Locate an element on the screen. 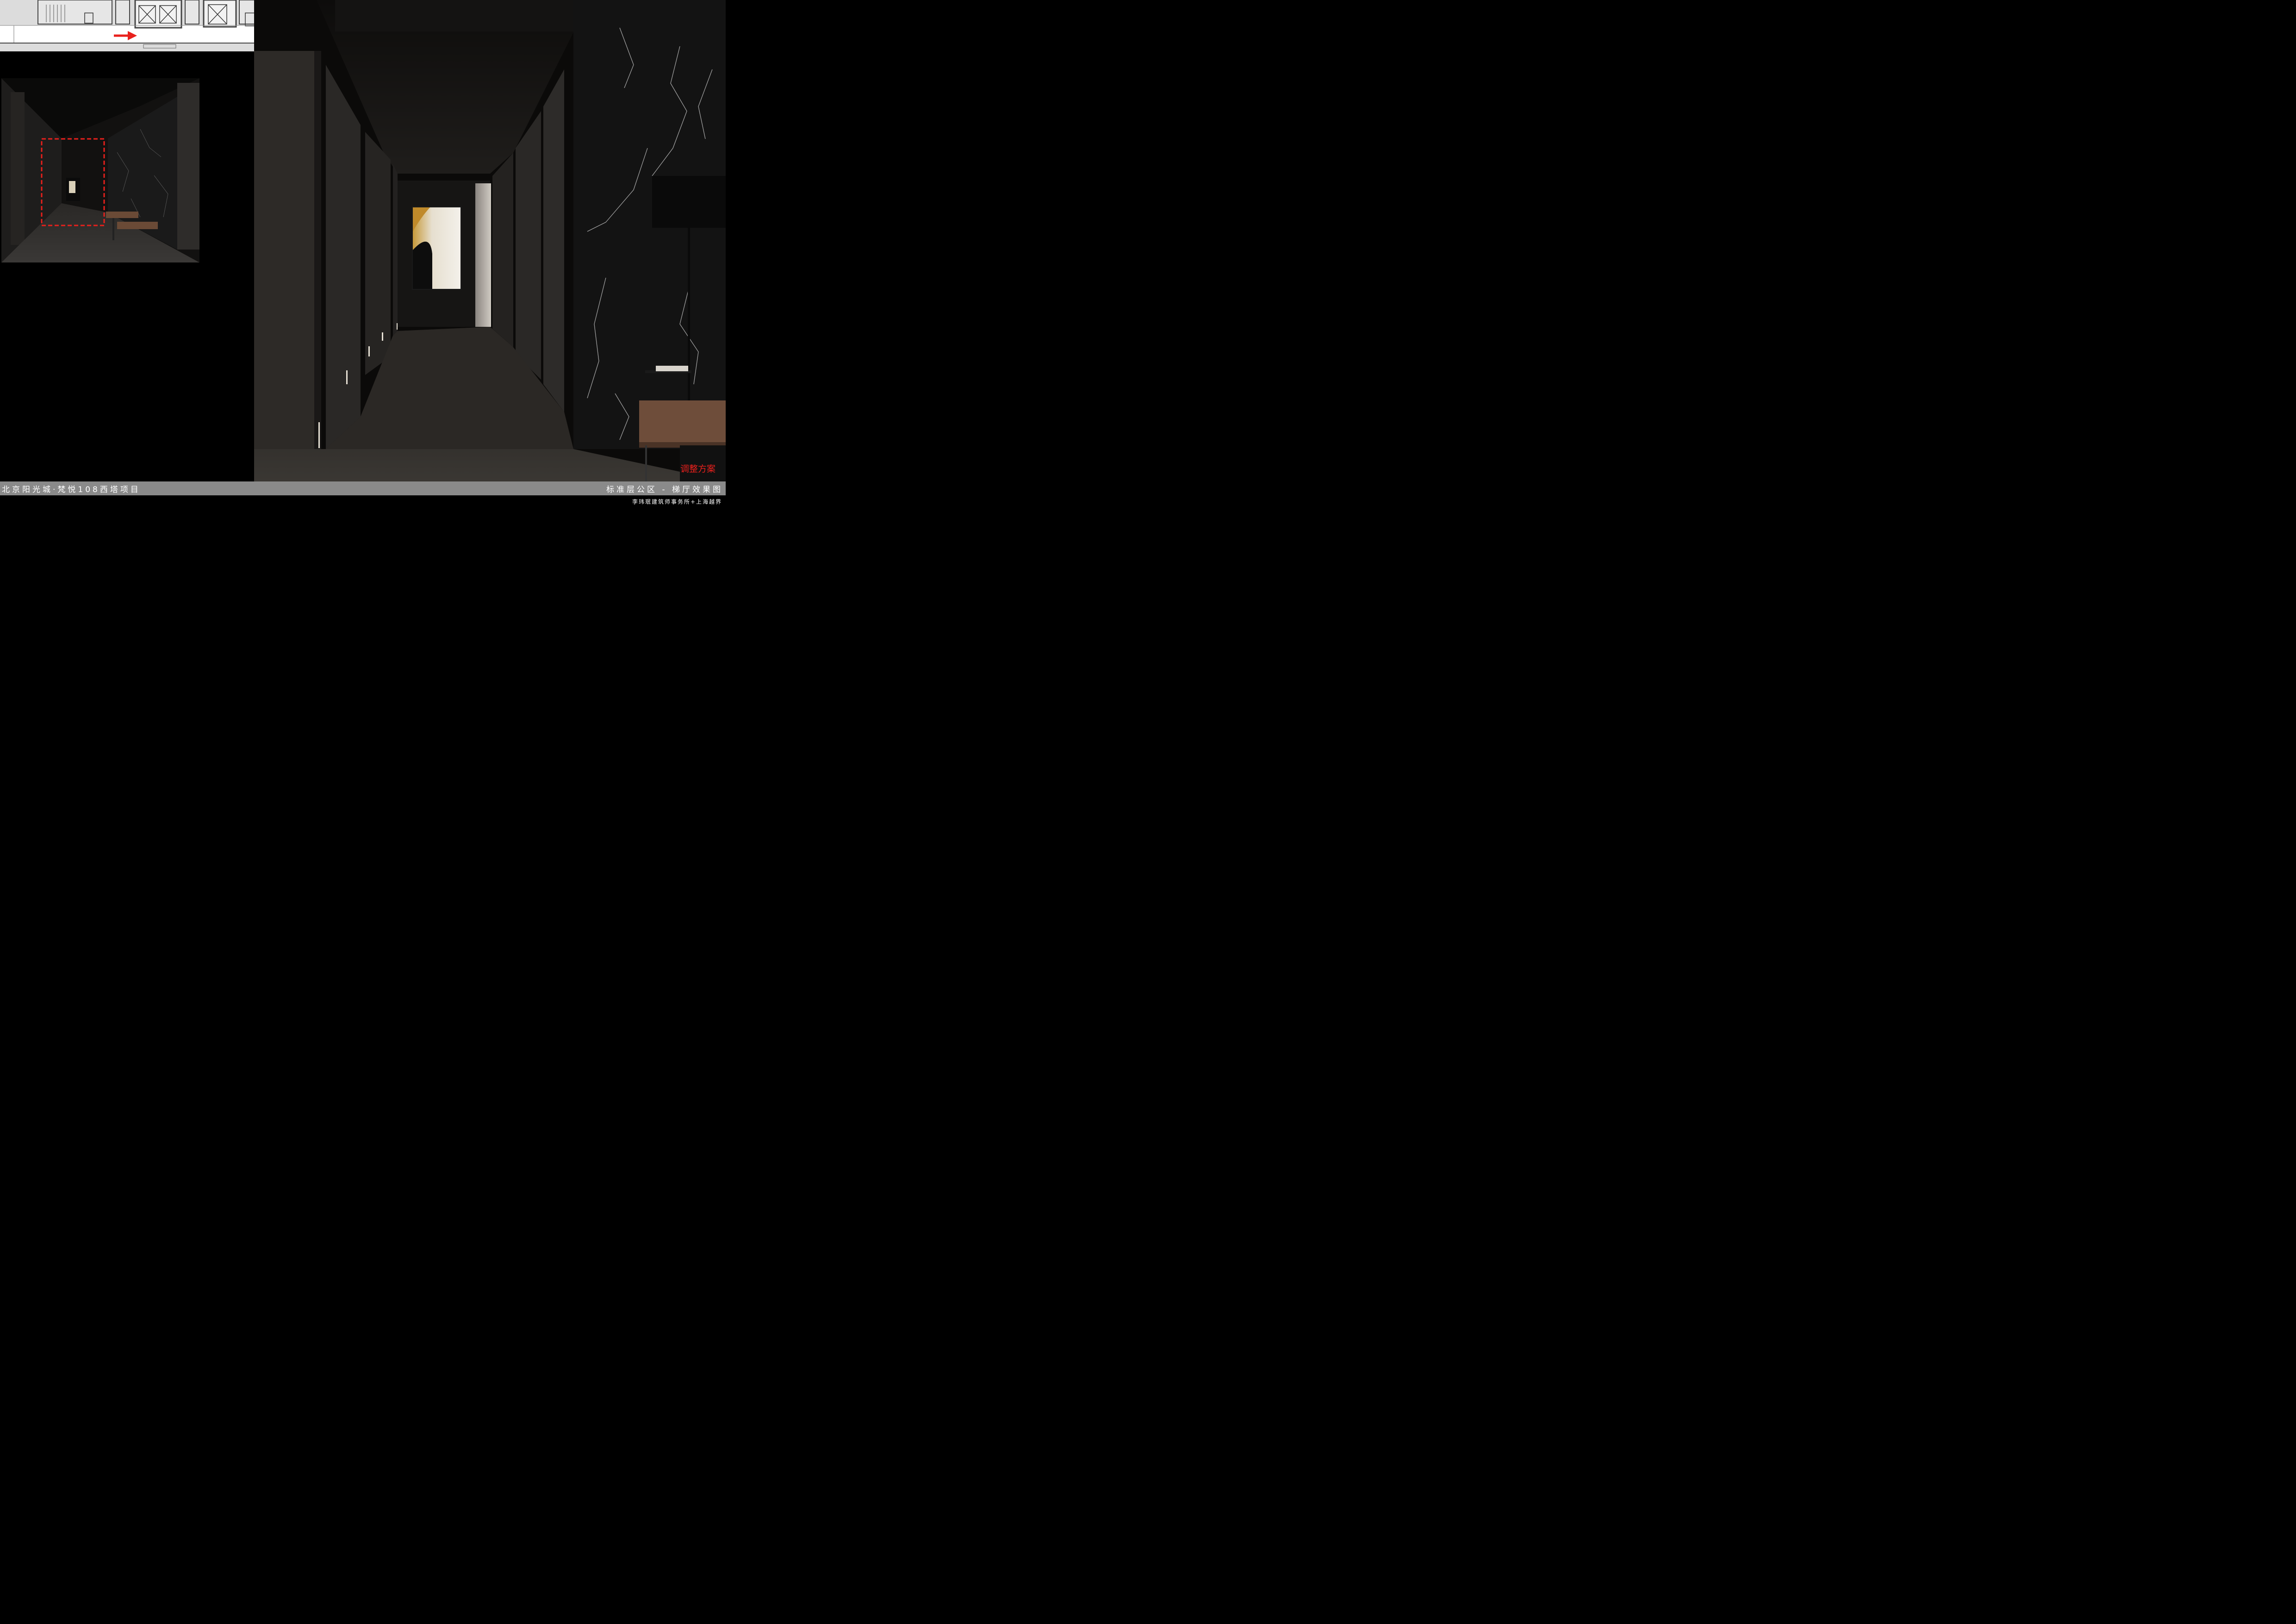 Image resolution: width=2296 pixels, height=1624 pixels. revision-label: 调整方案 is located at coordinates (698, 469).